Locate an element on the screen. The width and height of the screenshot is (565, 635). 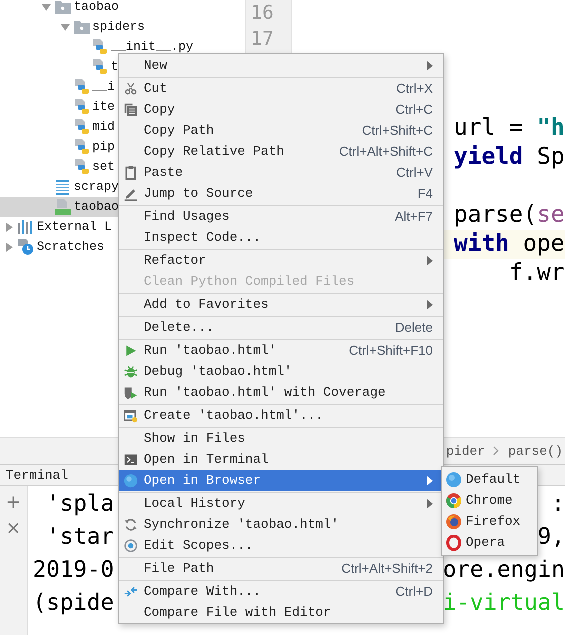
shortcut-text: Ctrl+D is located at coordinates (414, 591).